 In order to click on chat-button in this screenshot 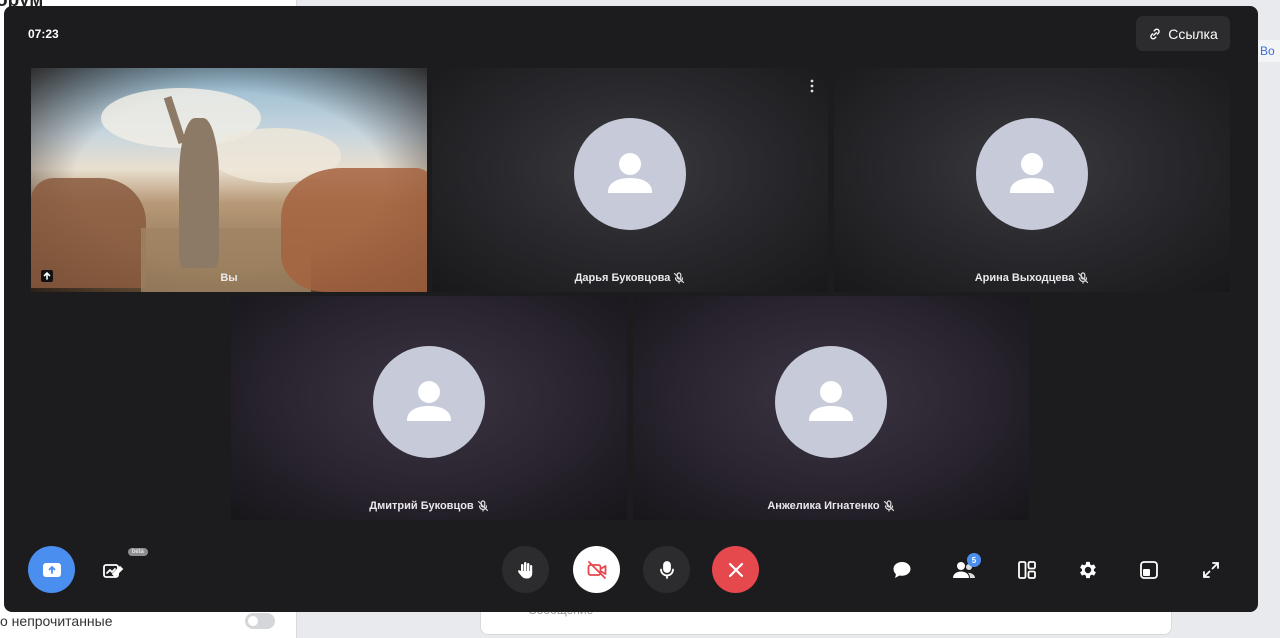, I will do `click(902, 570)`.